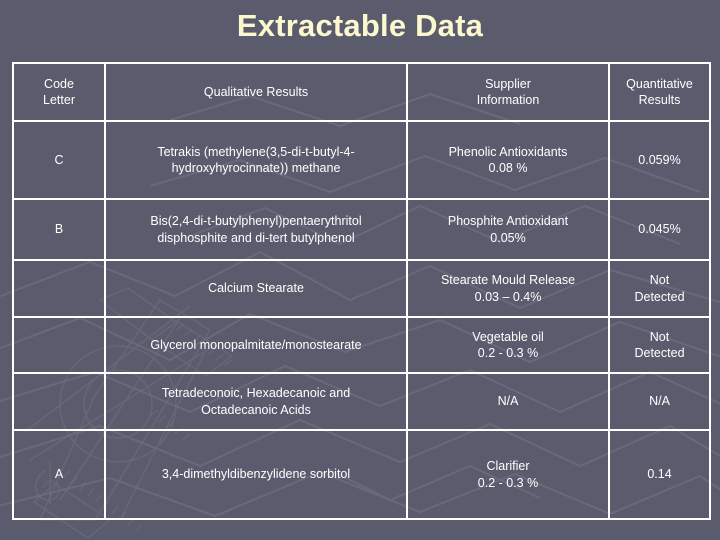 Image resolution: width=720 pixels, height=540 pixels. I want to click on column-header-quantitative-results: Quantitative Results, so click(659, 92).